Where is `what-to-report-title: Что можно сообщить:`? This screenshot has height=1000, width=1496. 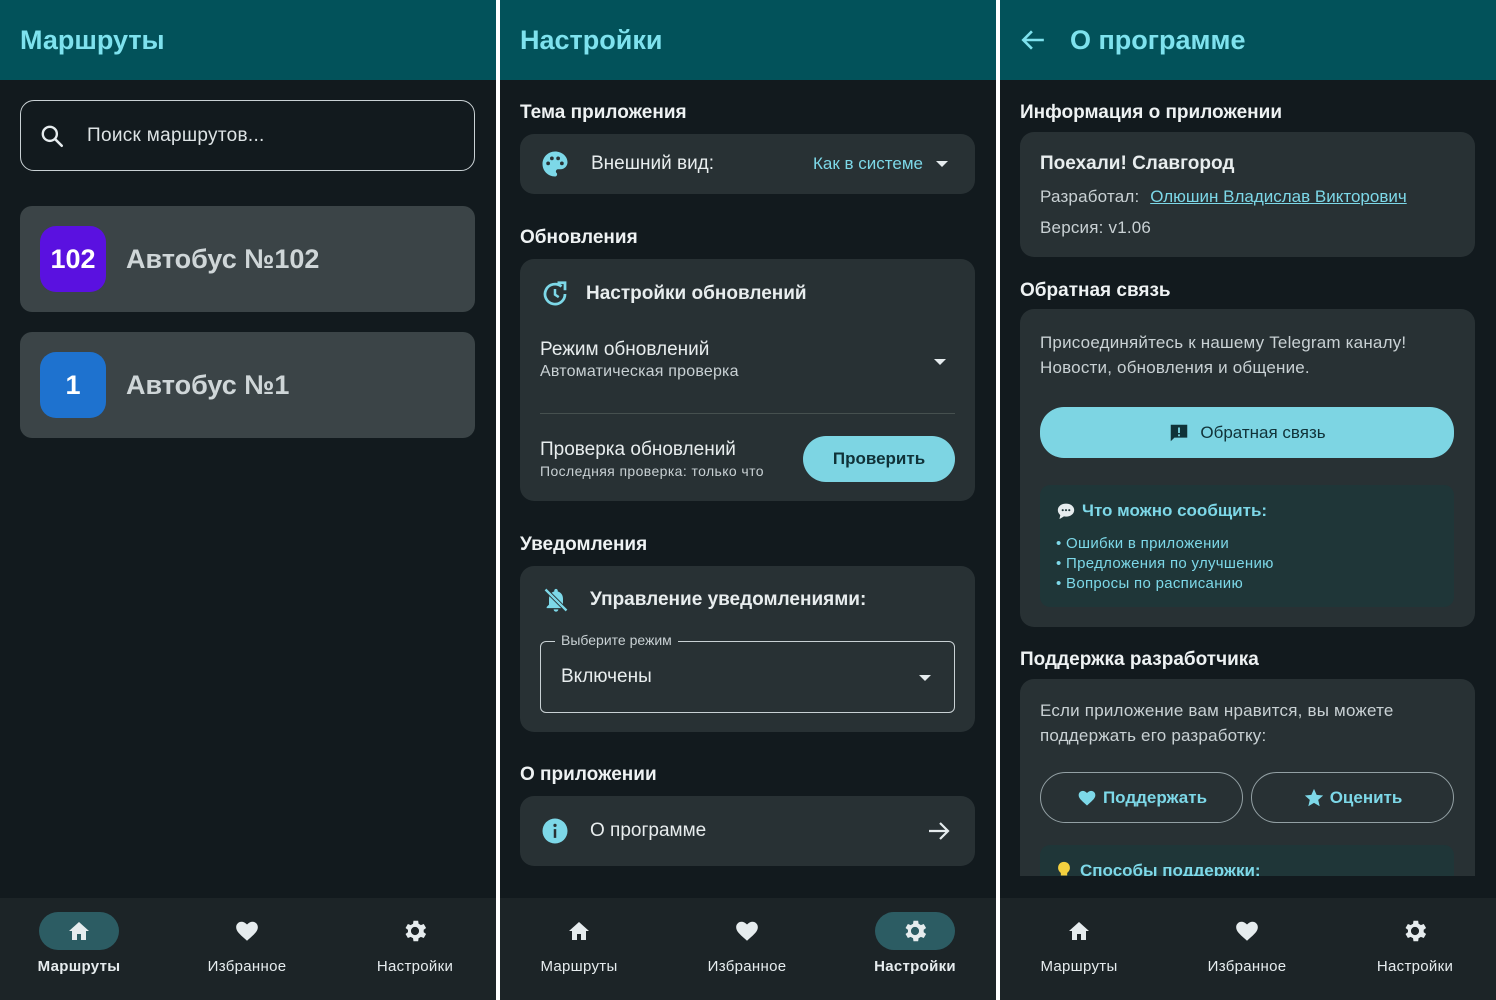
what-to-report-title: Что можно сообщить: is located at coordinates (1175, 510).